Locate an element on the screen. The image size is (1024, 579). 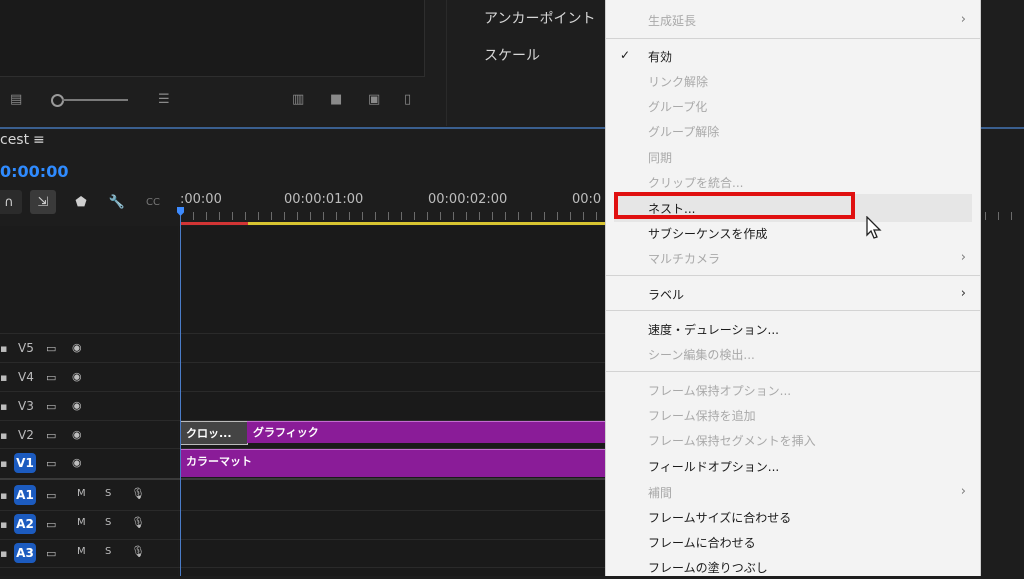
menu-item-generative-extend: 生成延長 › is located at coordinates (793, 20).